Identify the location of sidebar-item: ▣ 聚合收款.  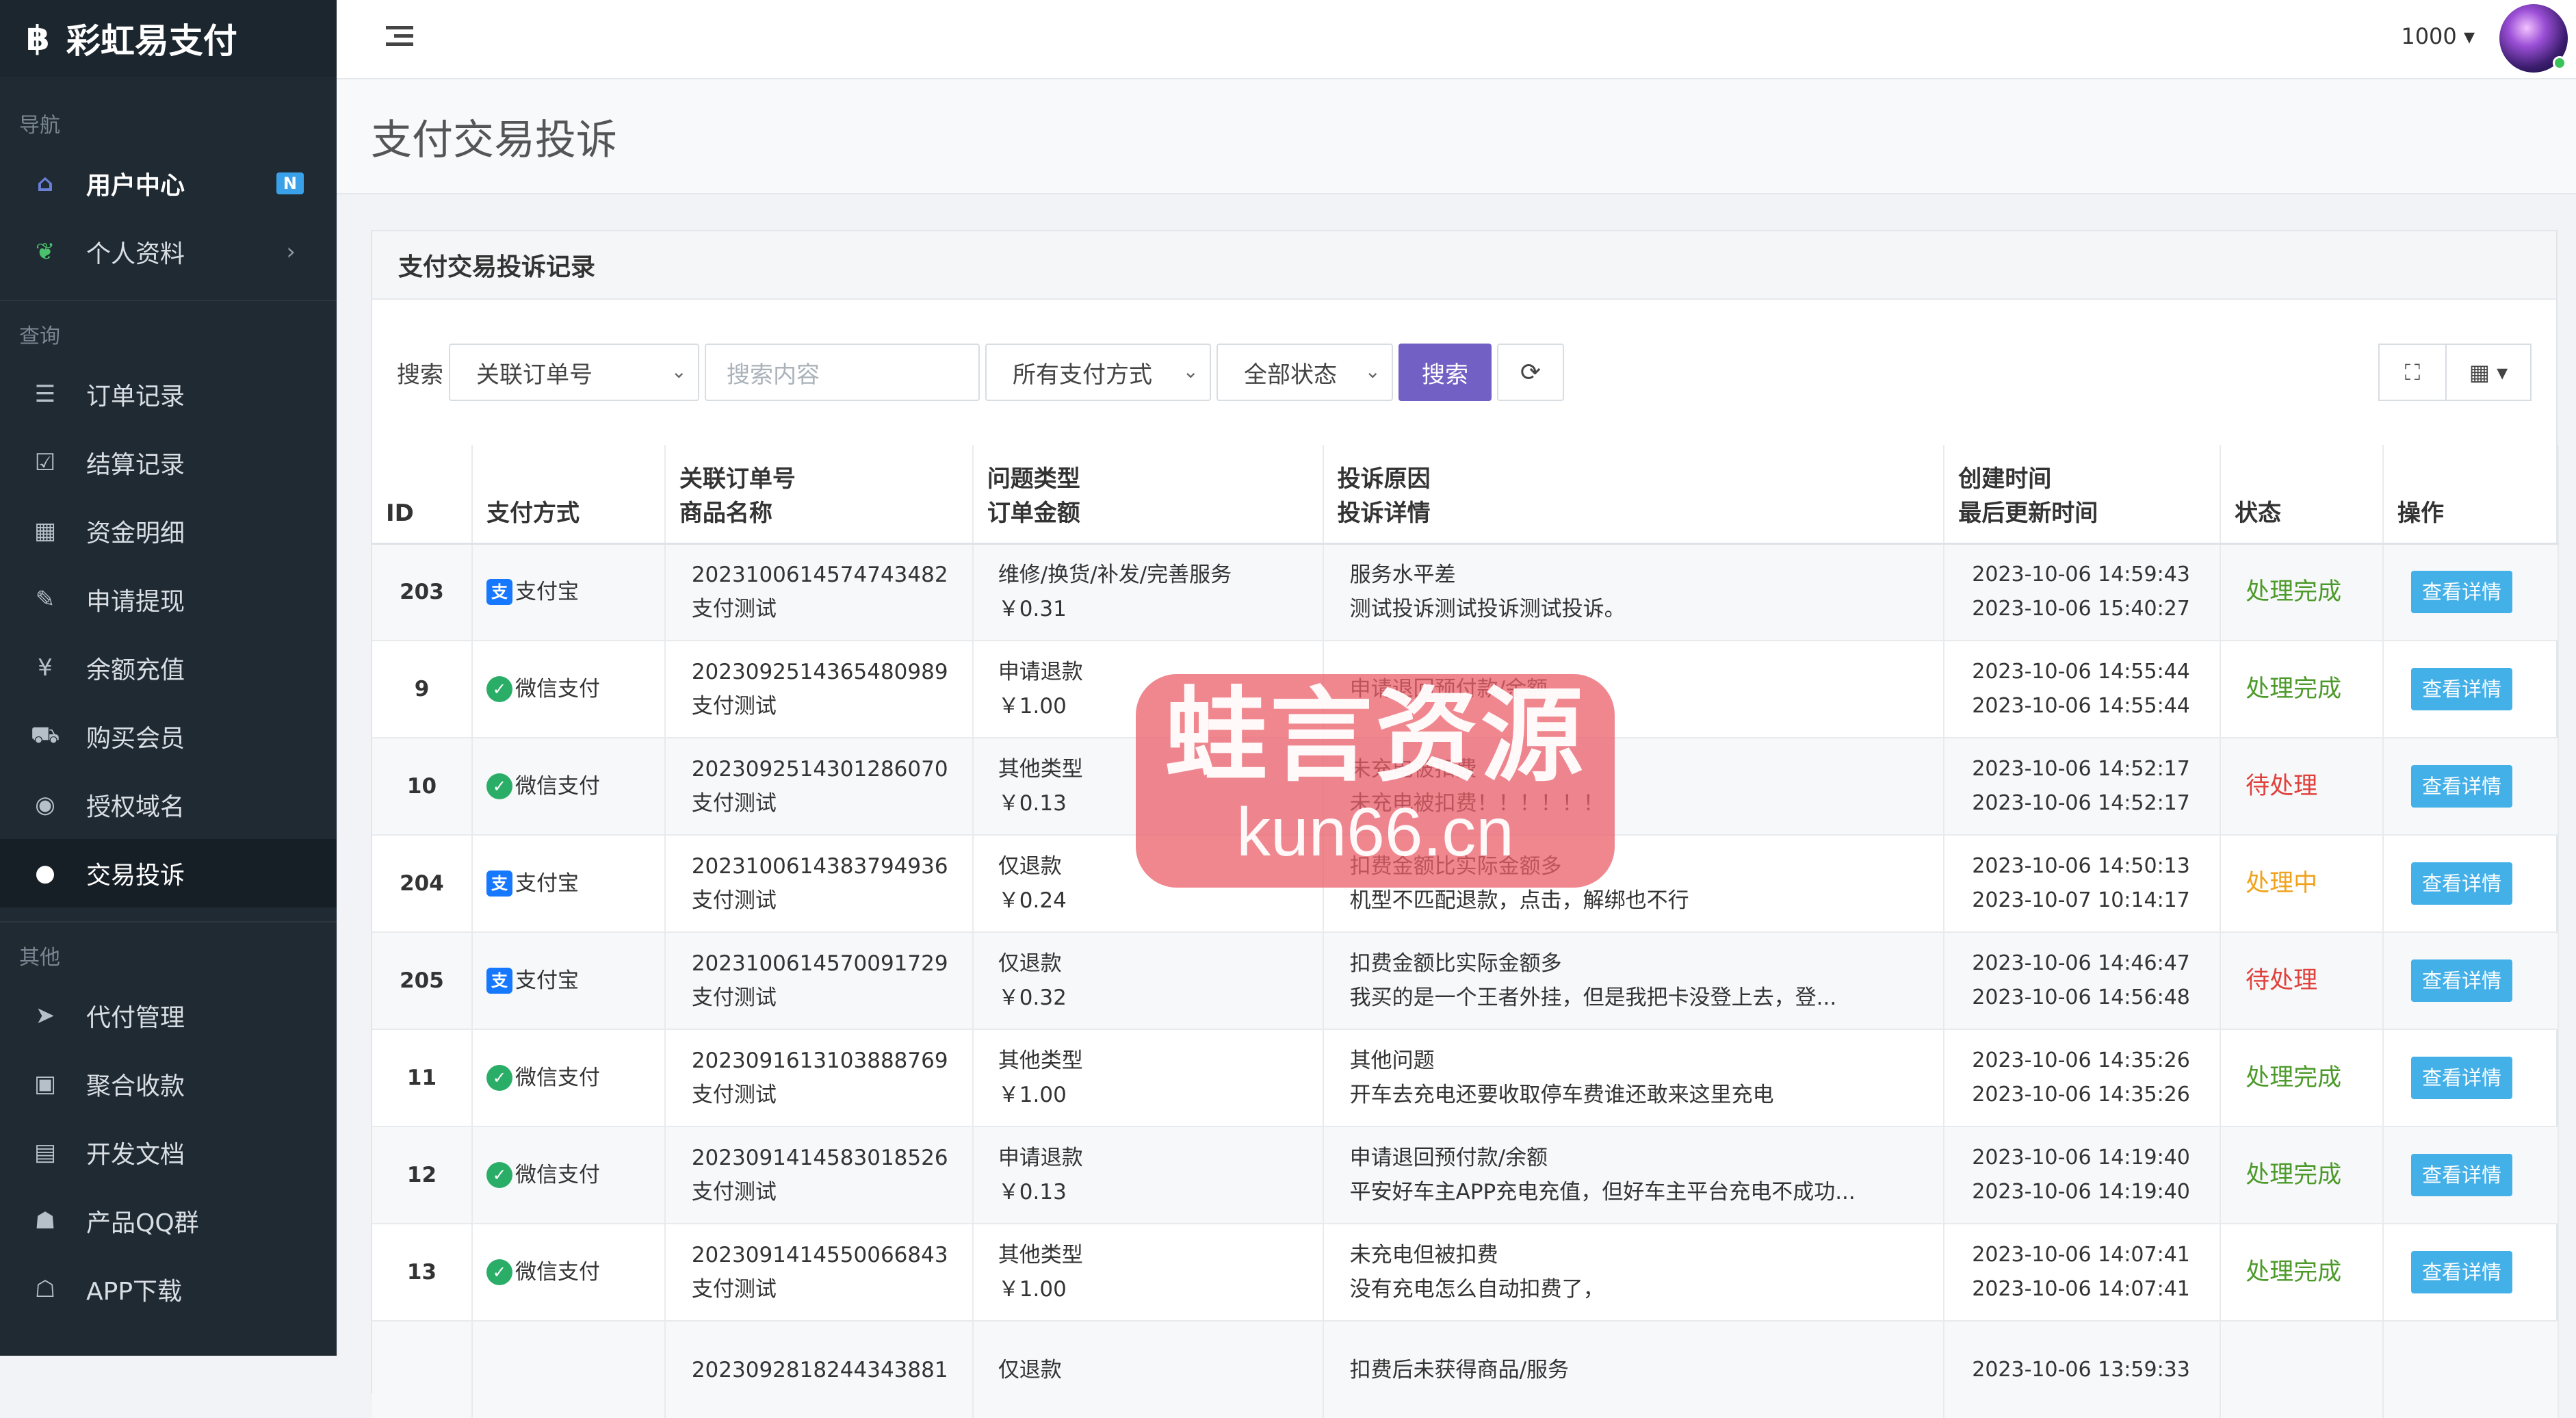
(168, 1084).